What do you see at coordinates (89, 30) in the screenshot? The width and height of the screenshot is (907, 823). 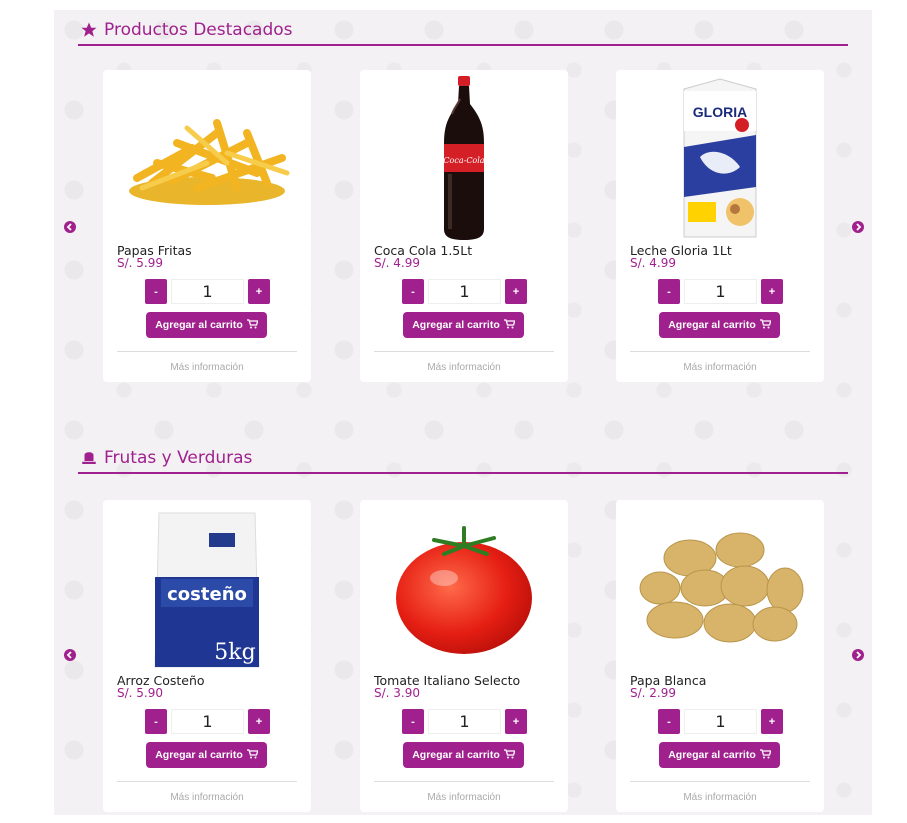 I see `star-icon` at bounding box center [89, 30].